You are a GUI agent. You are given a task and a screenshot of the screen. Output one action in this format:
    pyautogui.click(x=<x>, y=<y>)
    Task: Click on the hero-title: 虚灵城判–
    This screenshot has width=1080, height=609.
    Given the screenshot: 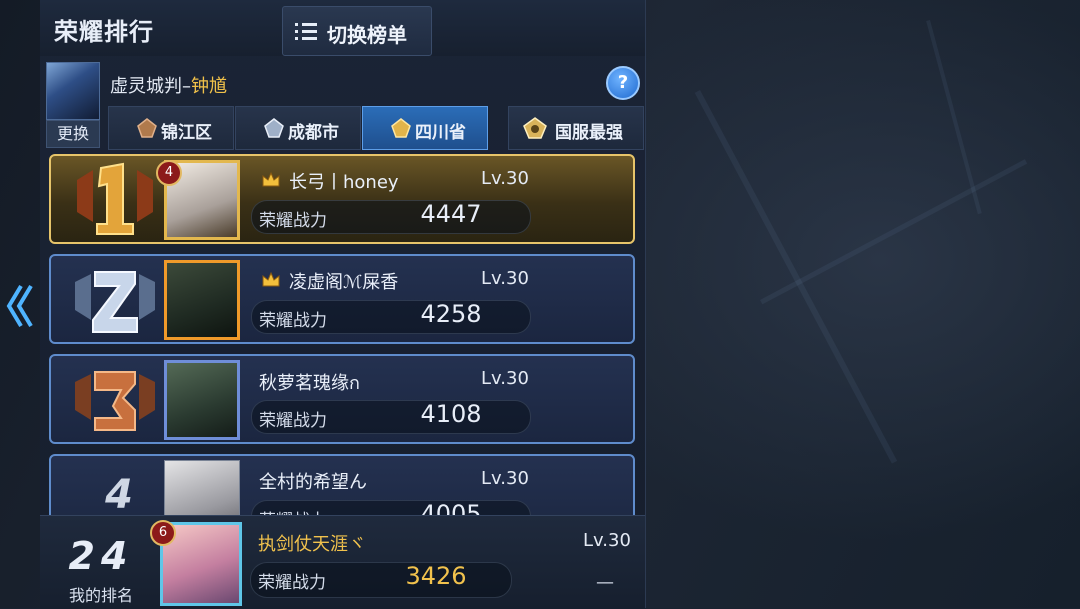 What is the action you would take?
    pyautogui.click(x=150, y=86)
    